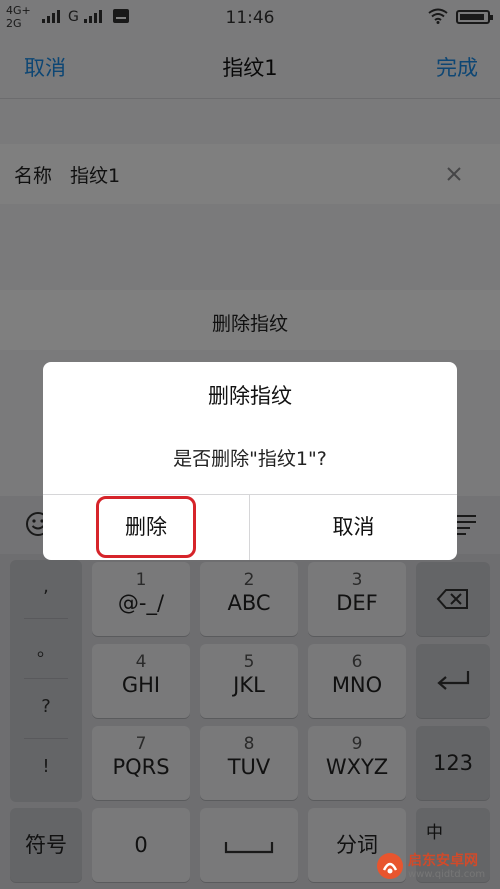 The image size is (500, 889). What do you see at coordinates (250, 396) in the screenshot?
I see `dialog-title: 删除指纹` at bounding box center [250, 396].